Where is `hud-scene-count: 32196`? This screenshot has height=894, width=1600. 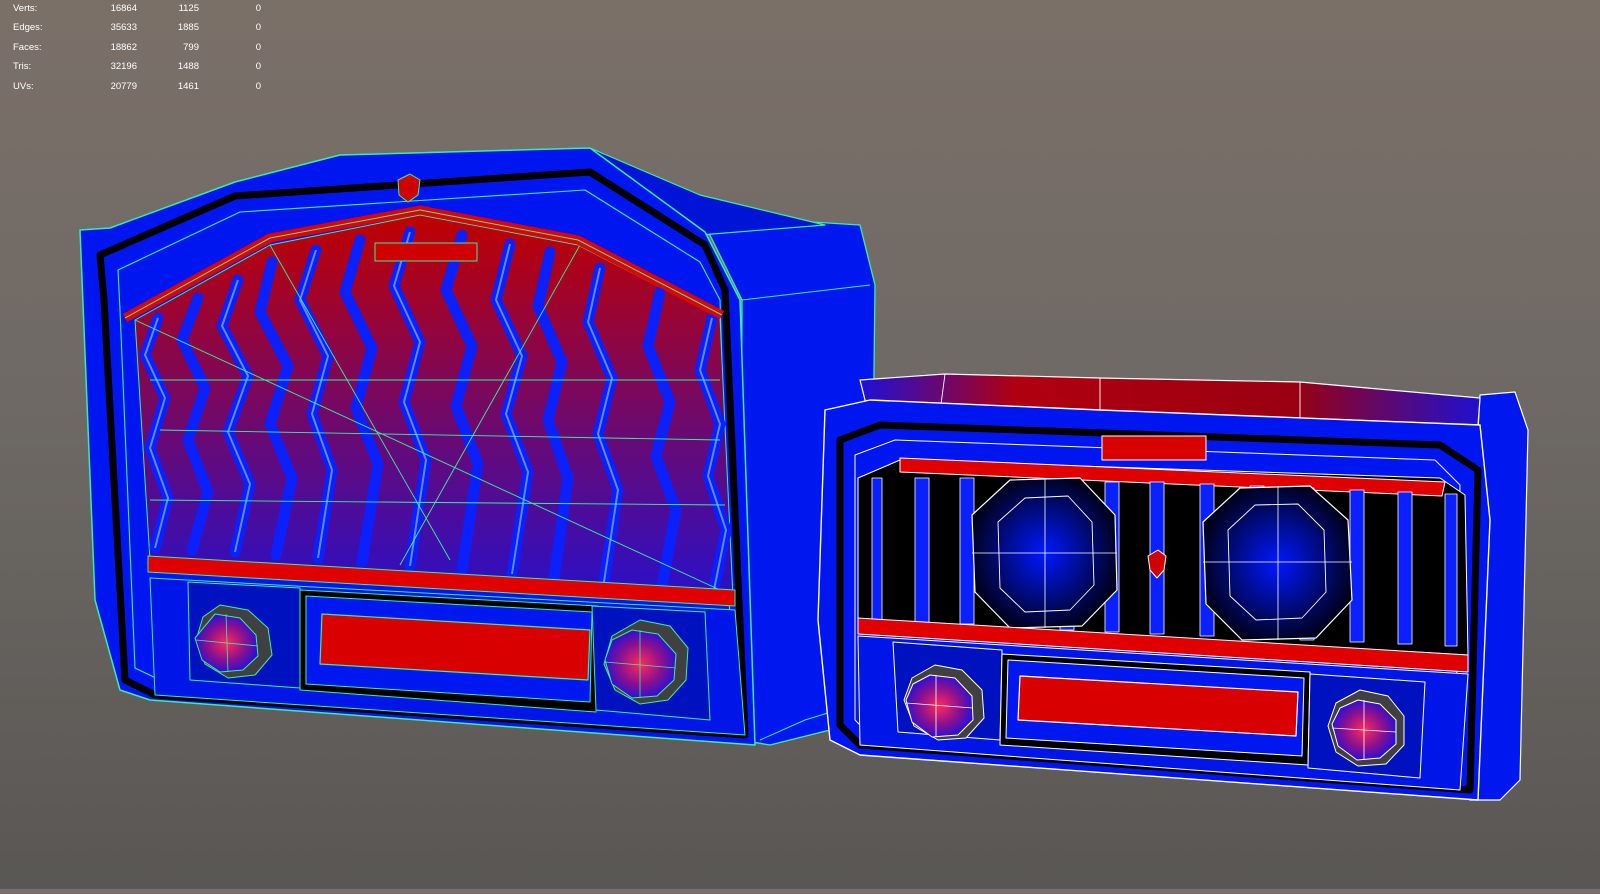 hud-scene-count: 32196 is located at coordinates (123, 67).